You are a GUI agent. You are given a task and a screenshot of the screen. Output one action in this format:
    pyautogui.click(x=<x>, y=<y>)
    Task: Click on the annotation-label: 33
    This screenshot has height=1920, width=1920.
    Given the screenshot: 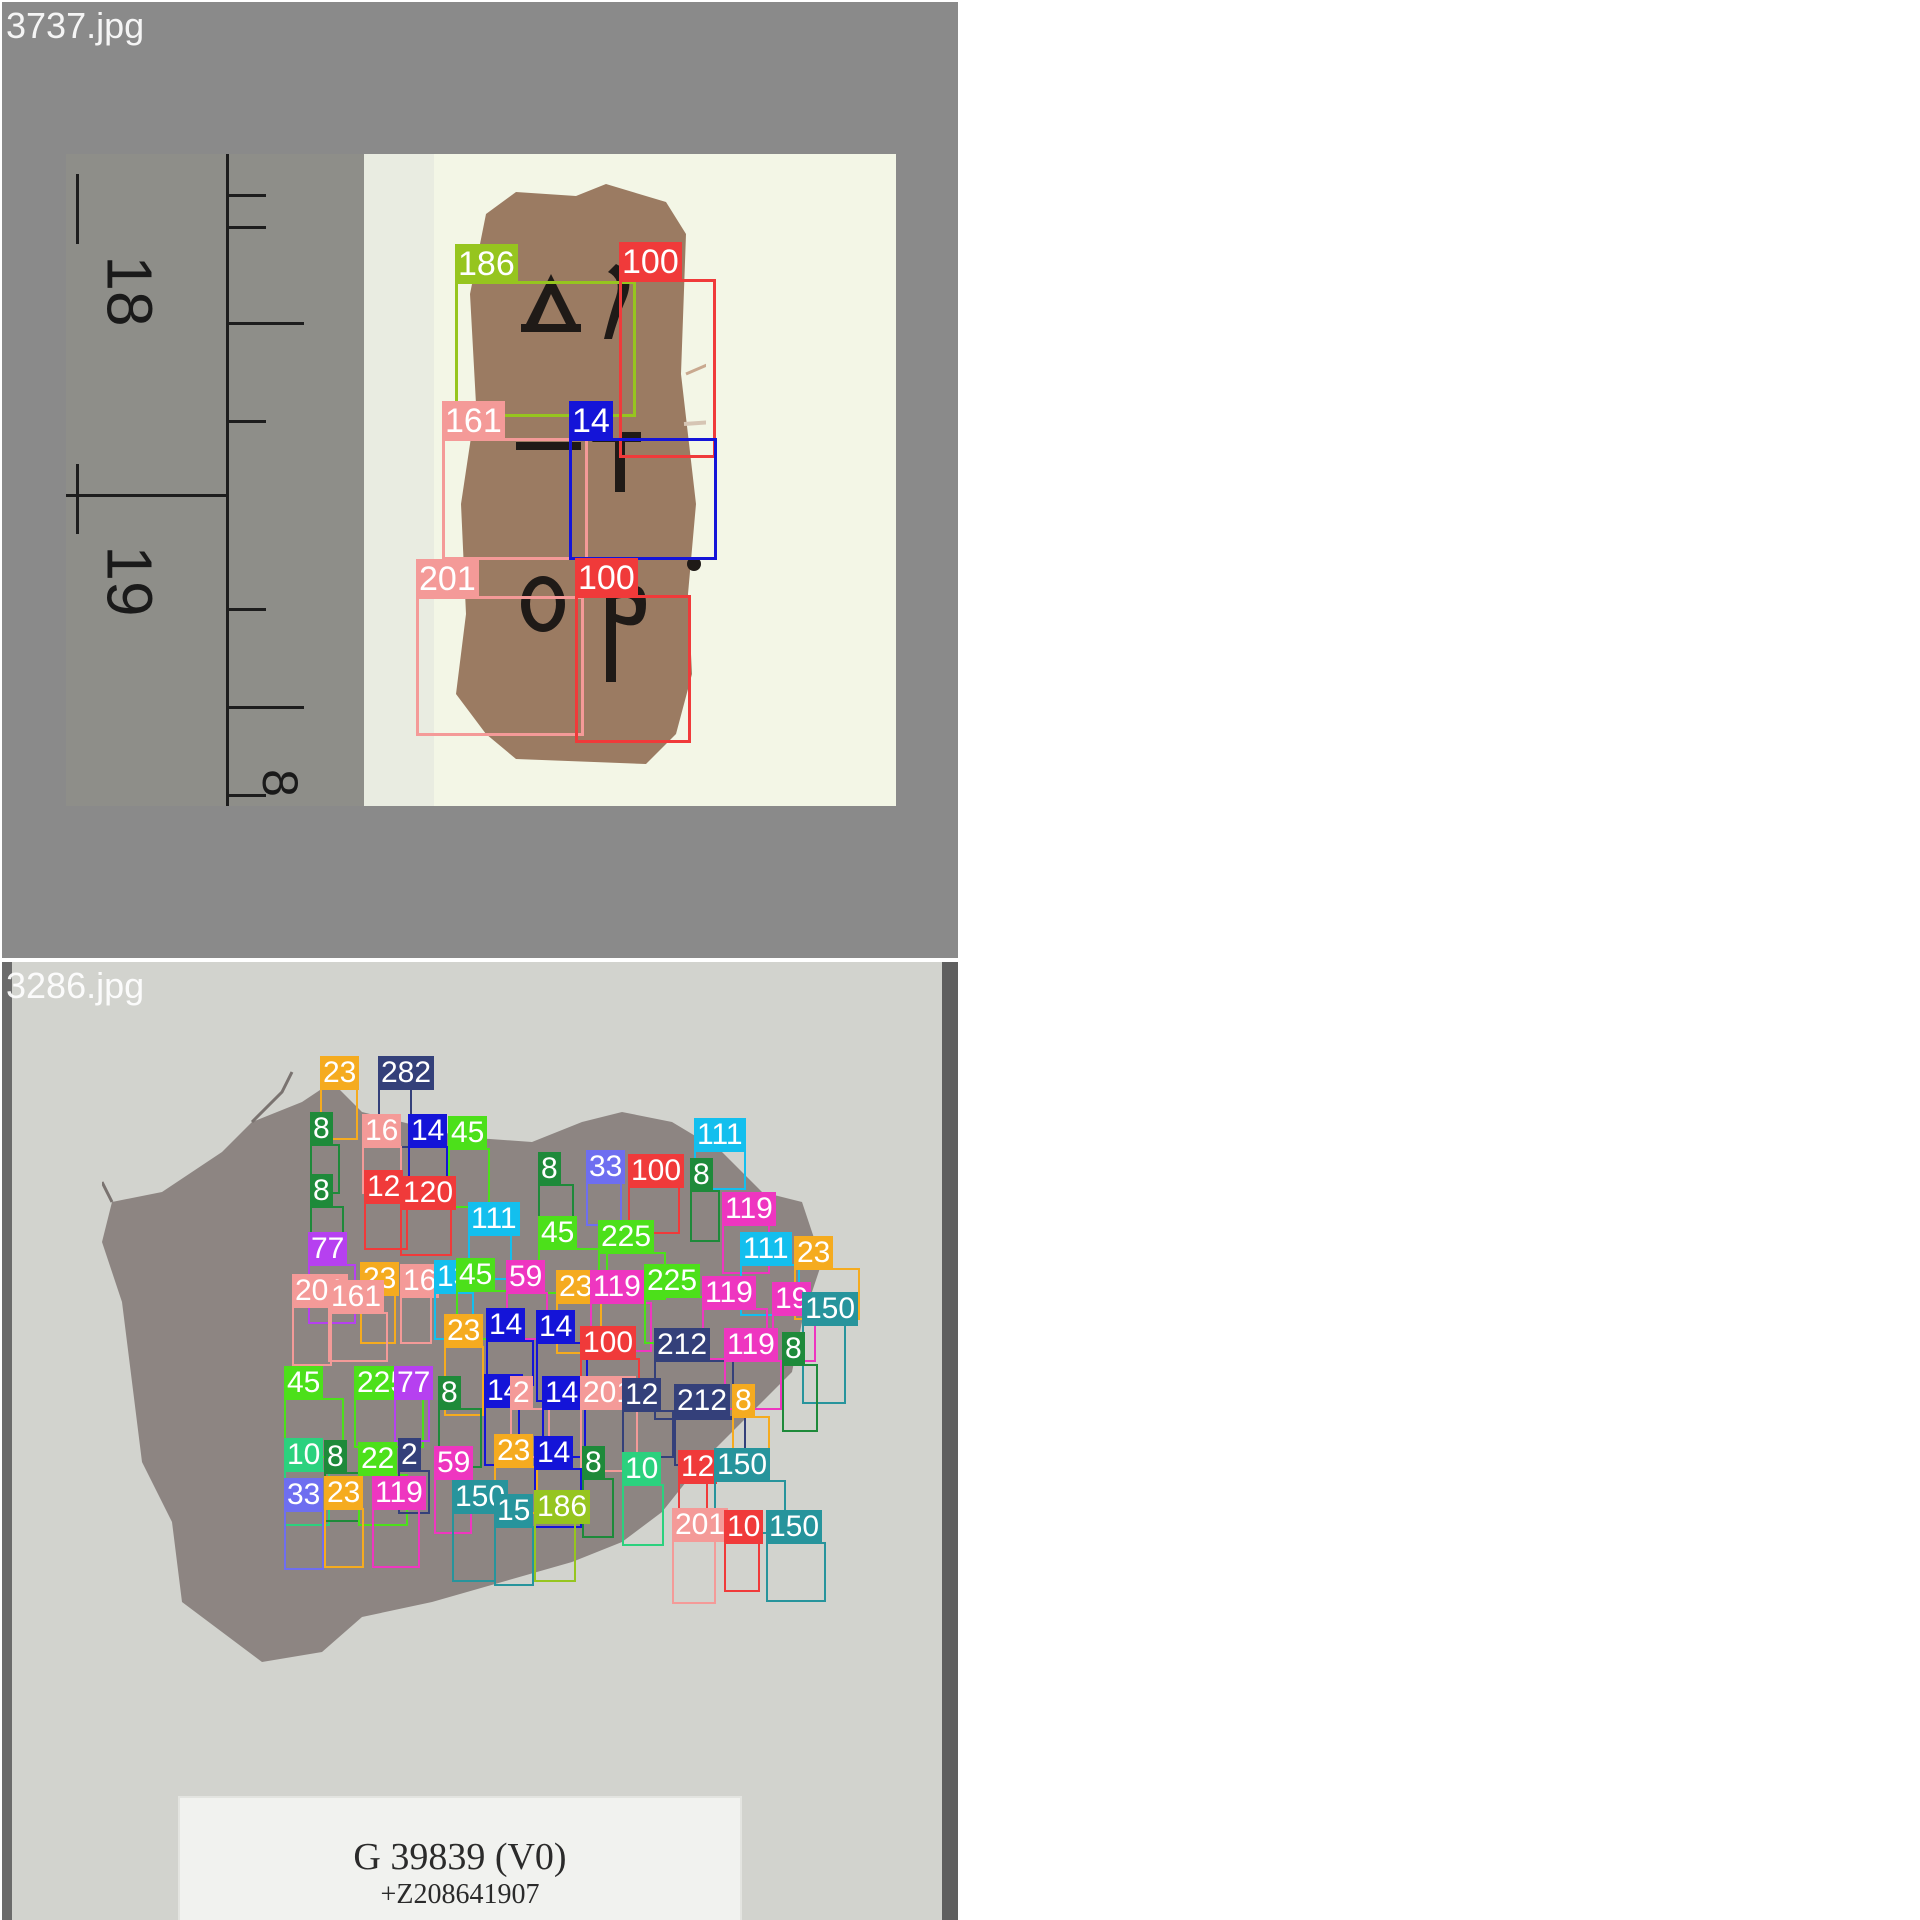 What is the action you would take?
    pyautogui.click(x=304, y=1495)
    